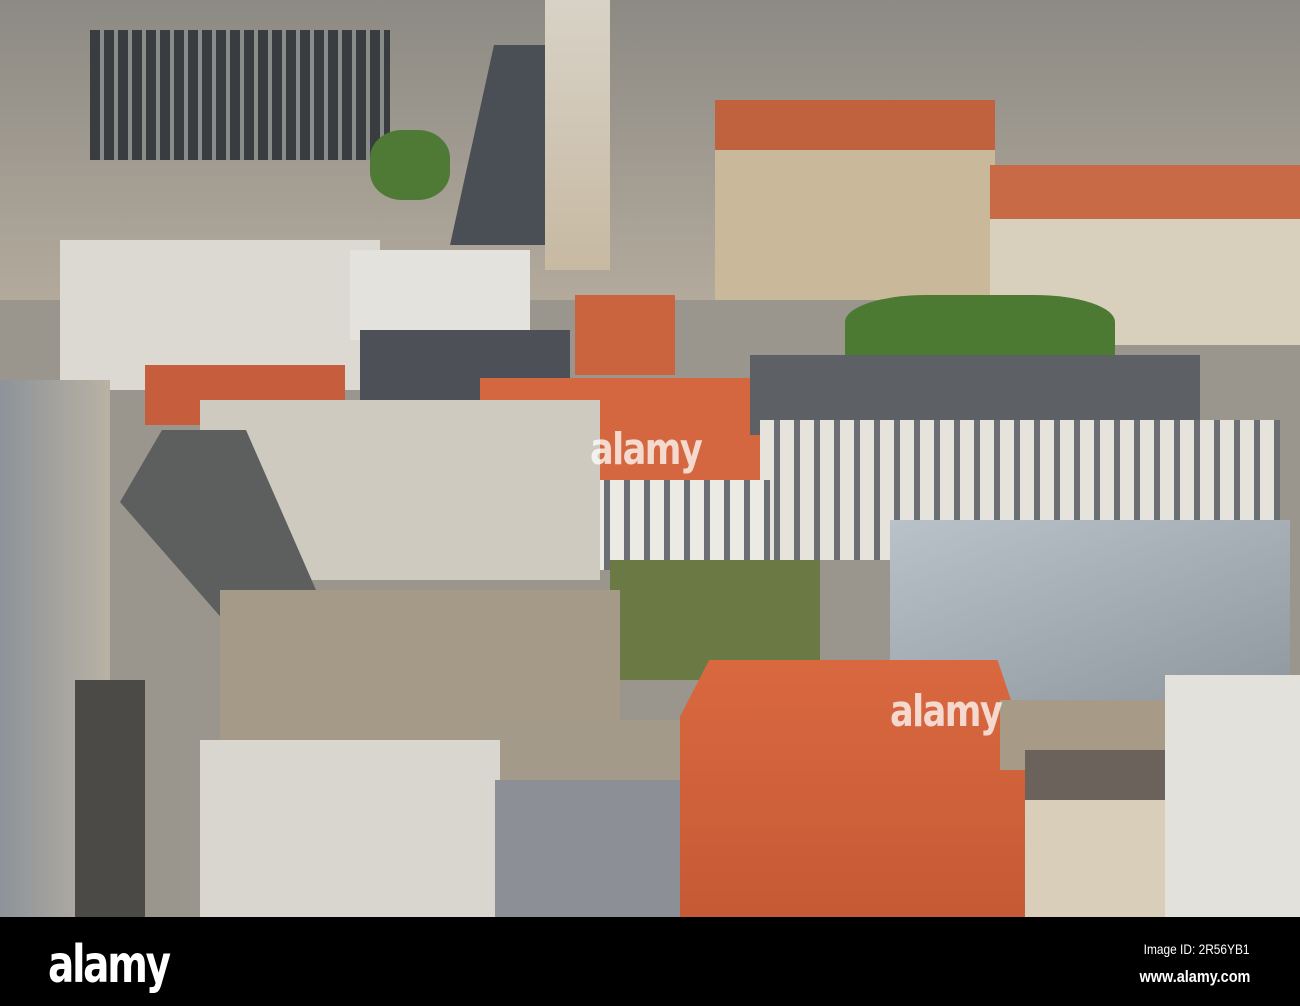 The height and width of the screenshot is (1006, 1300). I want to click on office-building, so click(240, 95).